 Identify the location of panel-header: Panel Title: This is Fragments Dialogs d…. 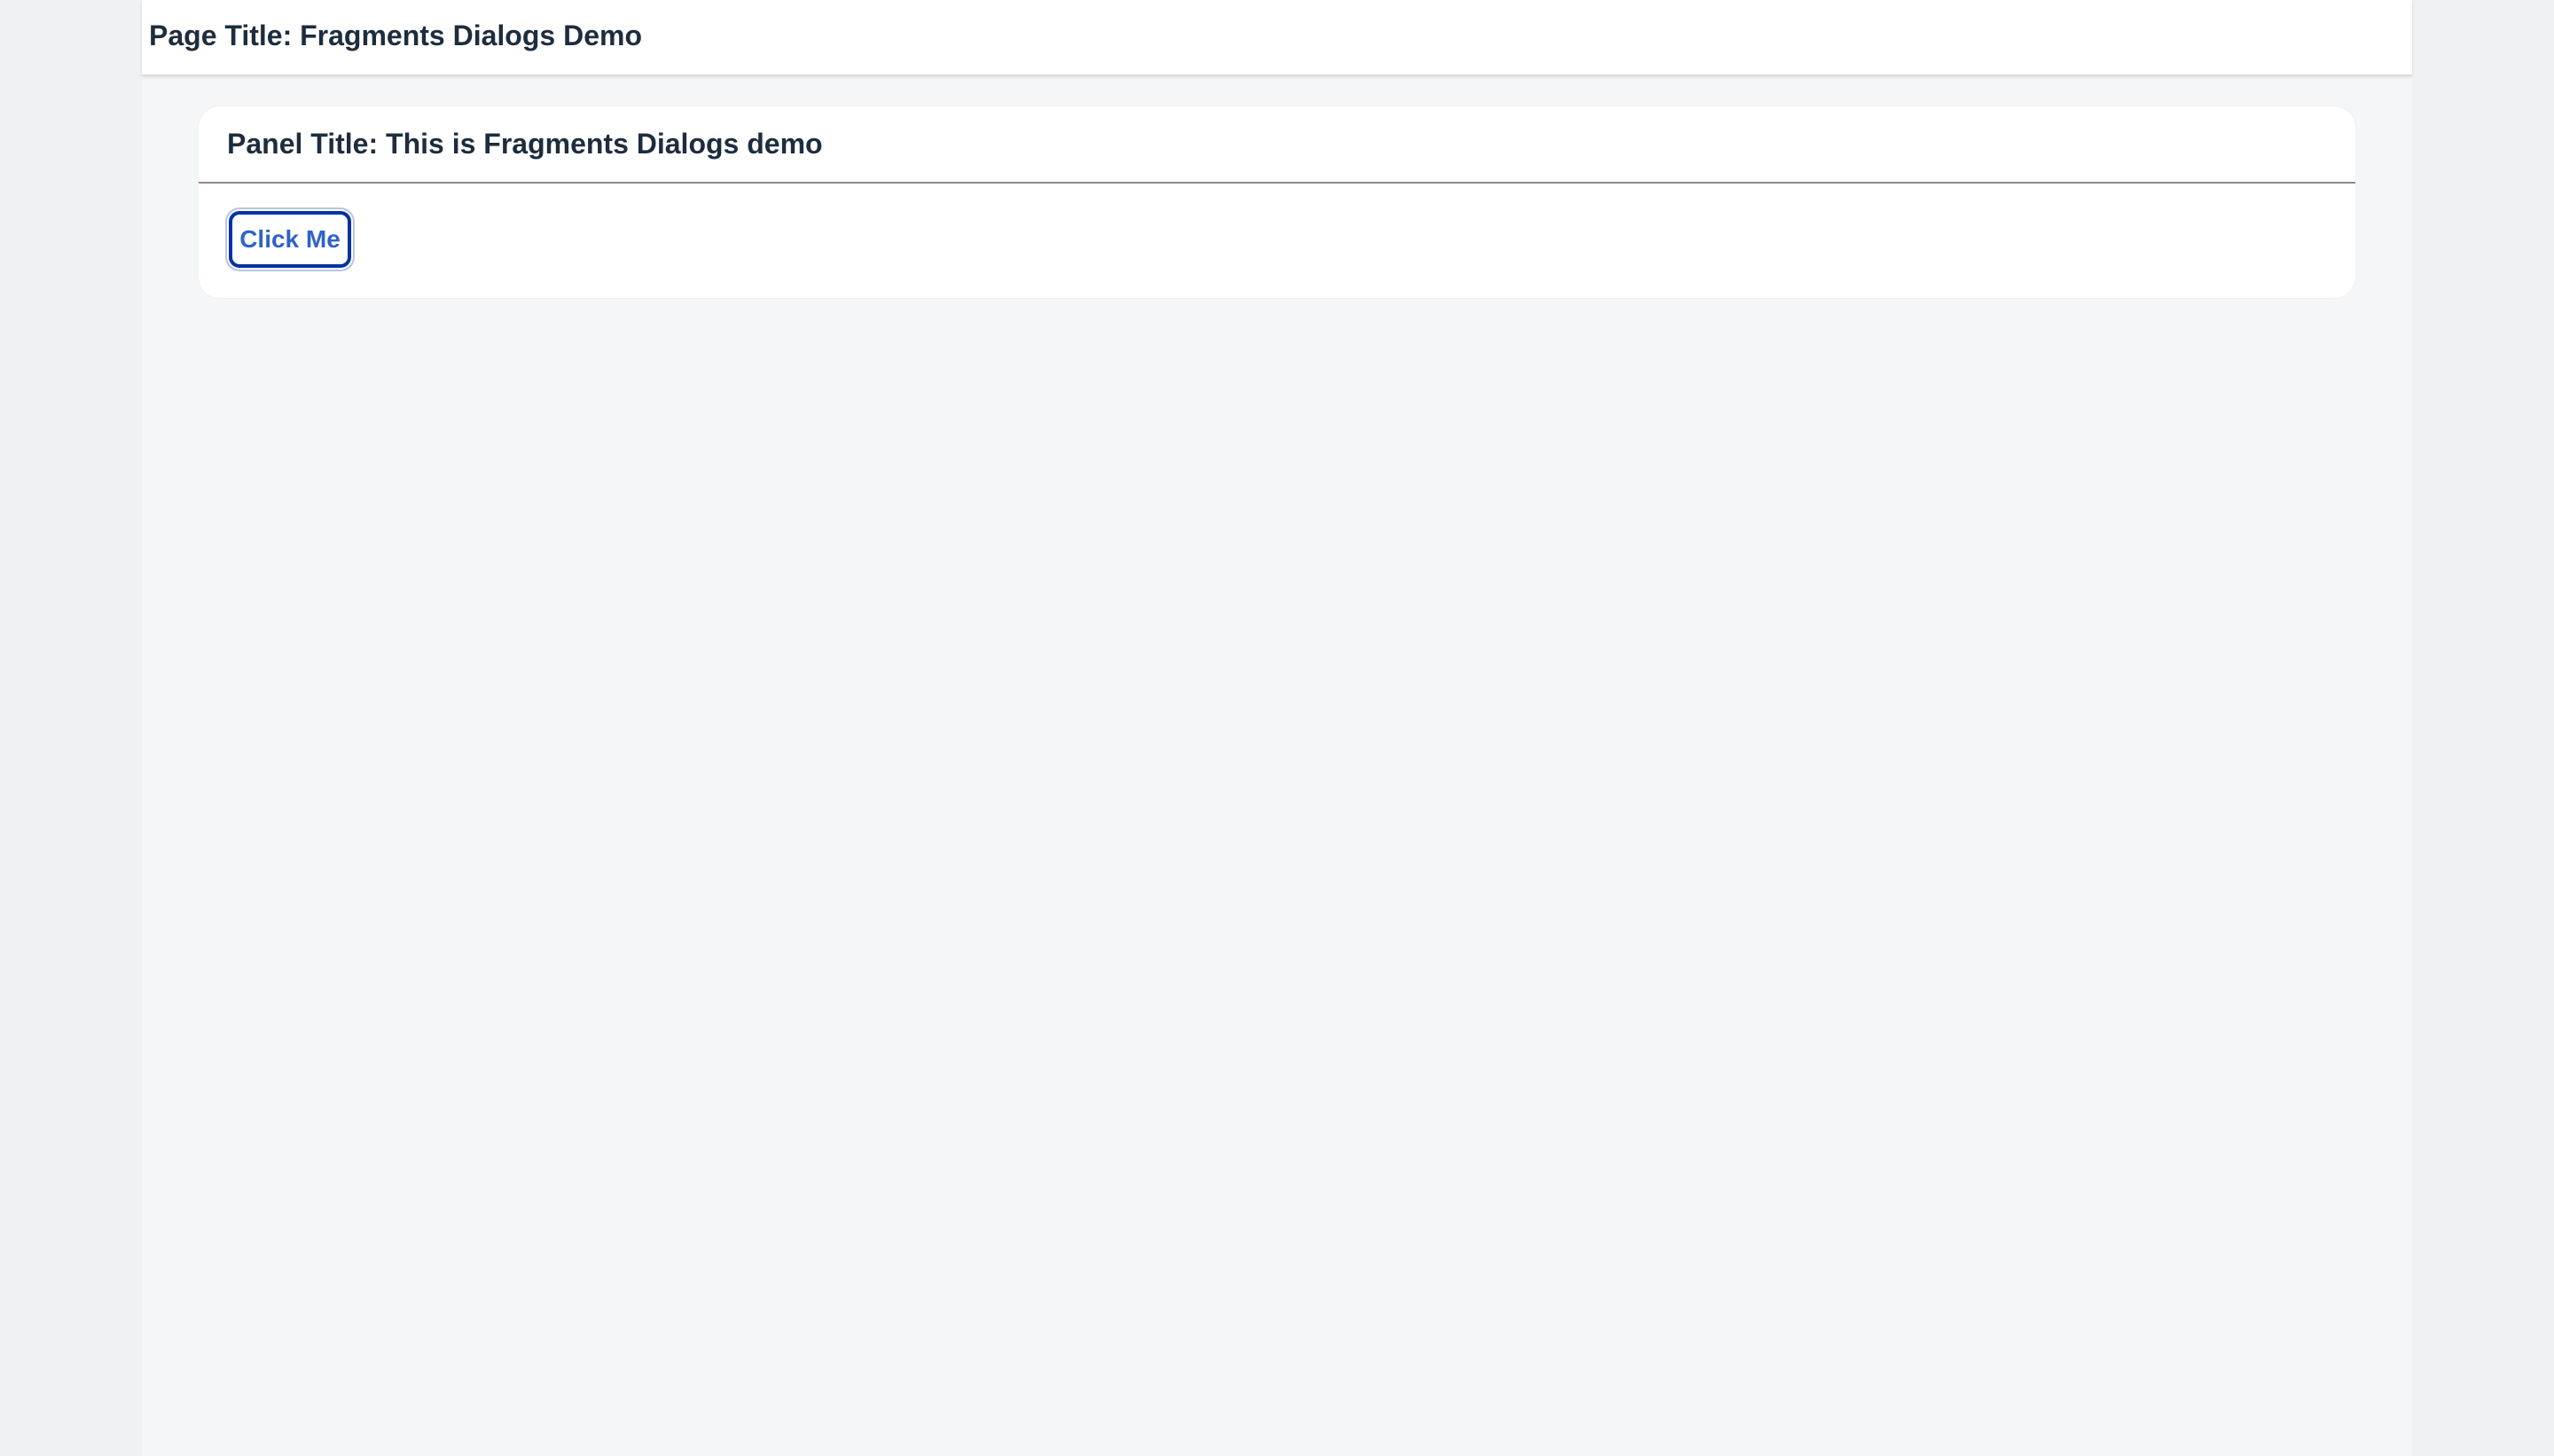
(1277, 145).